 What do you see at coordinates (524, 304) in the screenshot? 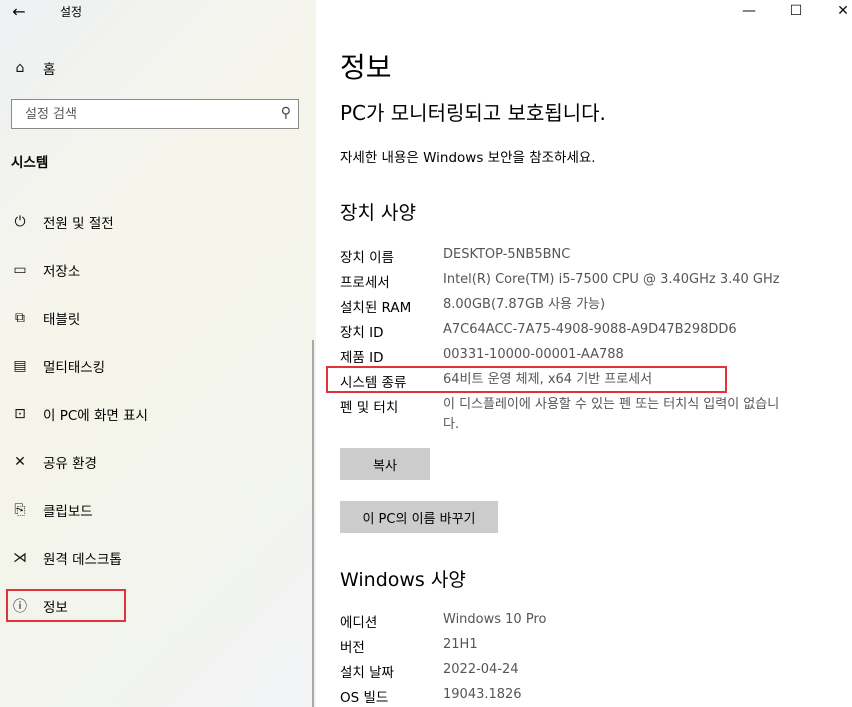
I see `spec-value: 8.00GB(7.87GB 사용 가능)` at bounding box center [524, 304].